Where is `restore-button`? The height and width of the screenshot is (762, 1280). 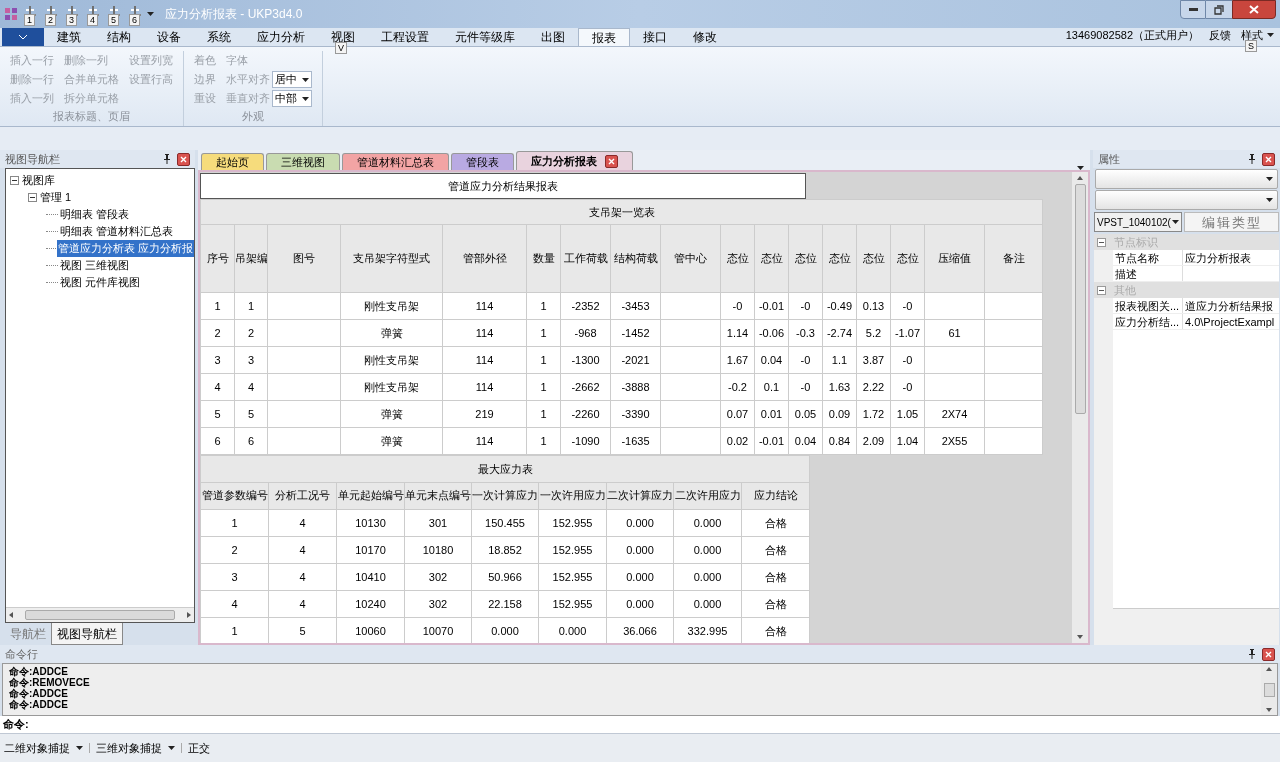 restore-button is located at coordinates (1219, 9).